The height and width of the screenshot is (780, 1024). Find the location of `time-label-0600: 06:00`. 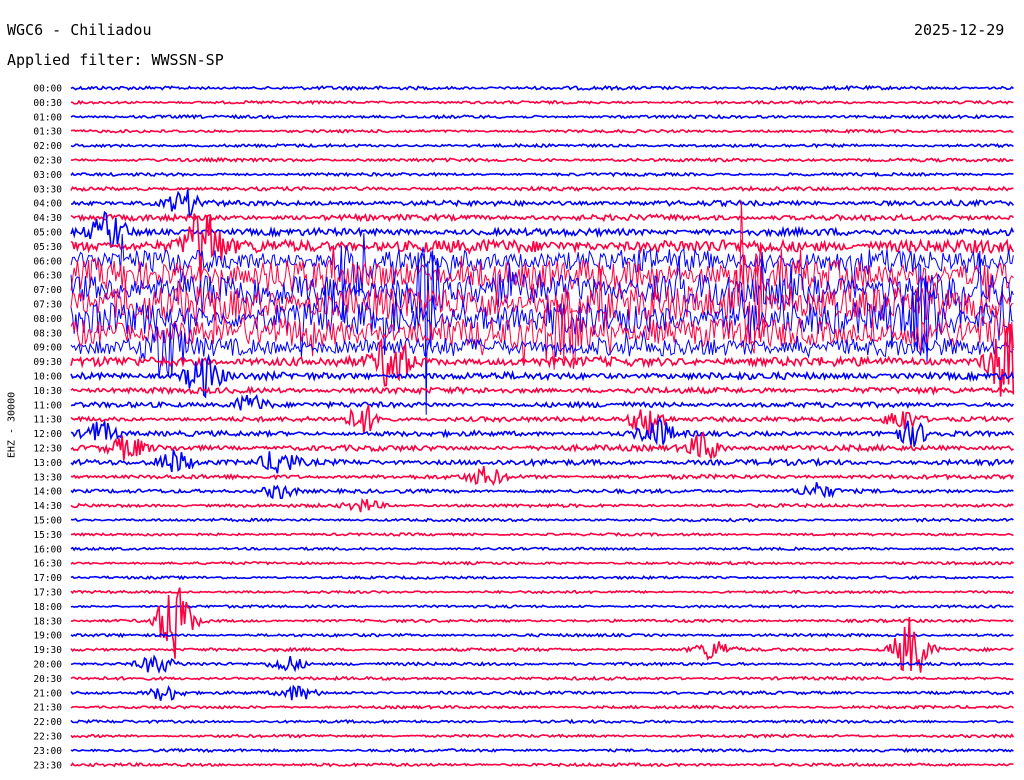

time-label-0600: 06:00 is located at coordinates (47, 261).